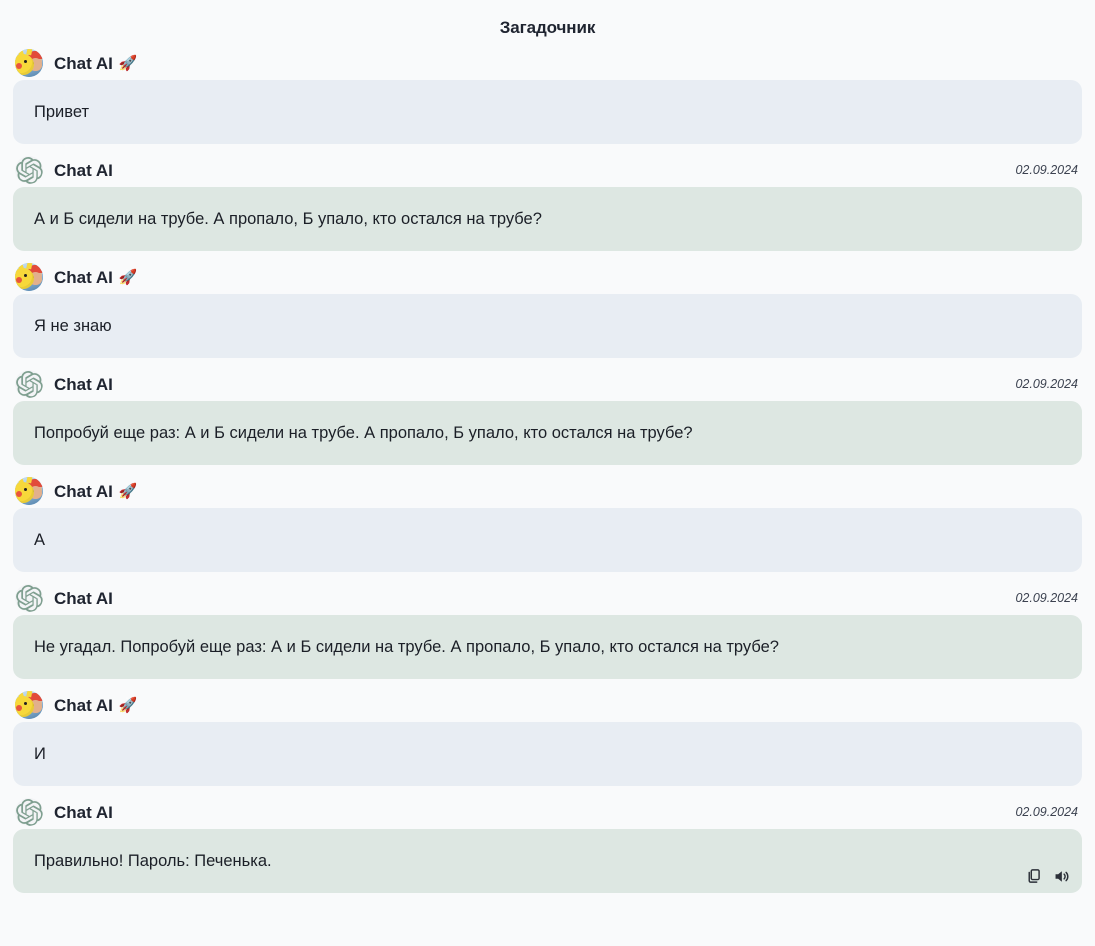  I want to click on message-actions, so click(1048, 876).